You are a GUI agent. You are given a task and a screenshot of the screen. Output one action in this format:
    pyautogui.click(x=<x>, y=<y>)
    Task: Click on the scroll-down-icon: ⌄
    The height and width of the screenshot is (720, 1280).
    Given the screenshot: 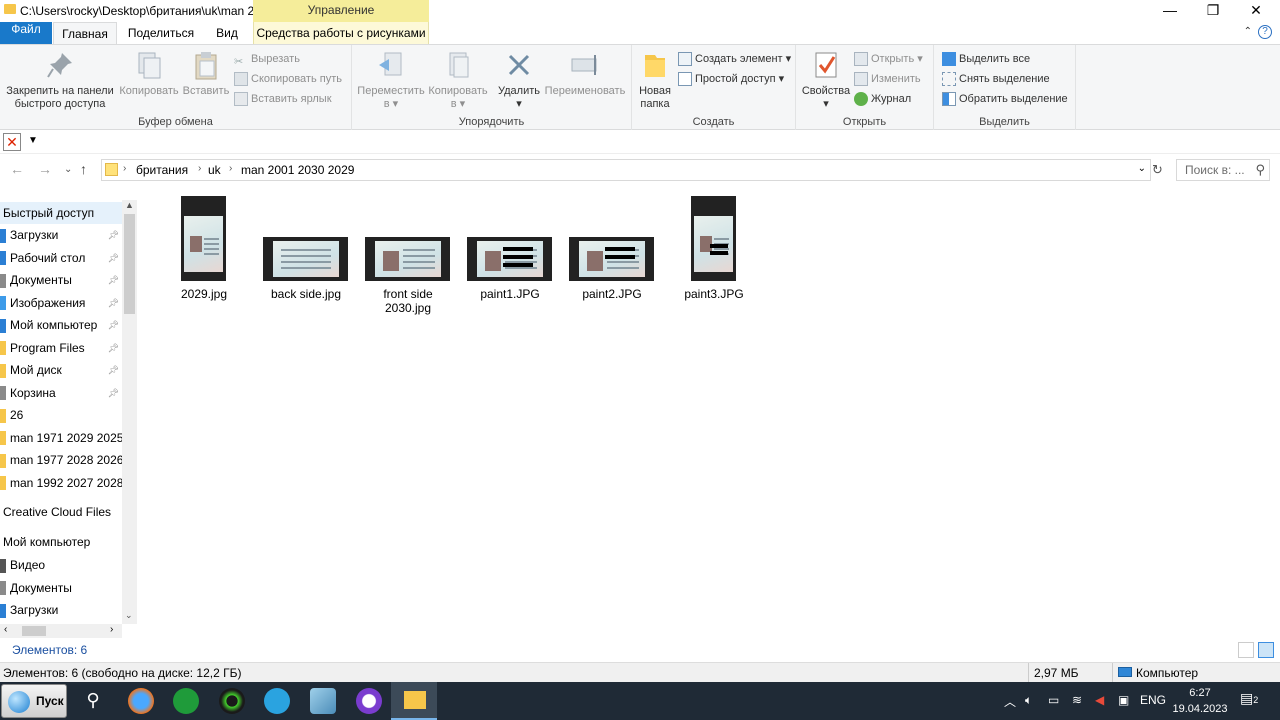 What is the action you would take?
    pyautogui.click(x=129, y=615)
    